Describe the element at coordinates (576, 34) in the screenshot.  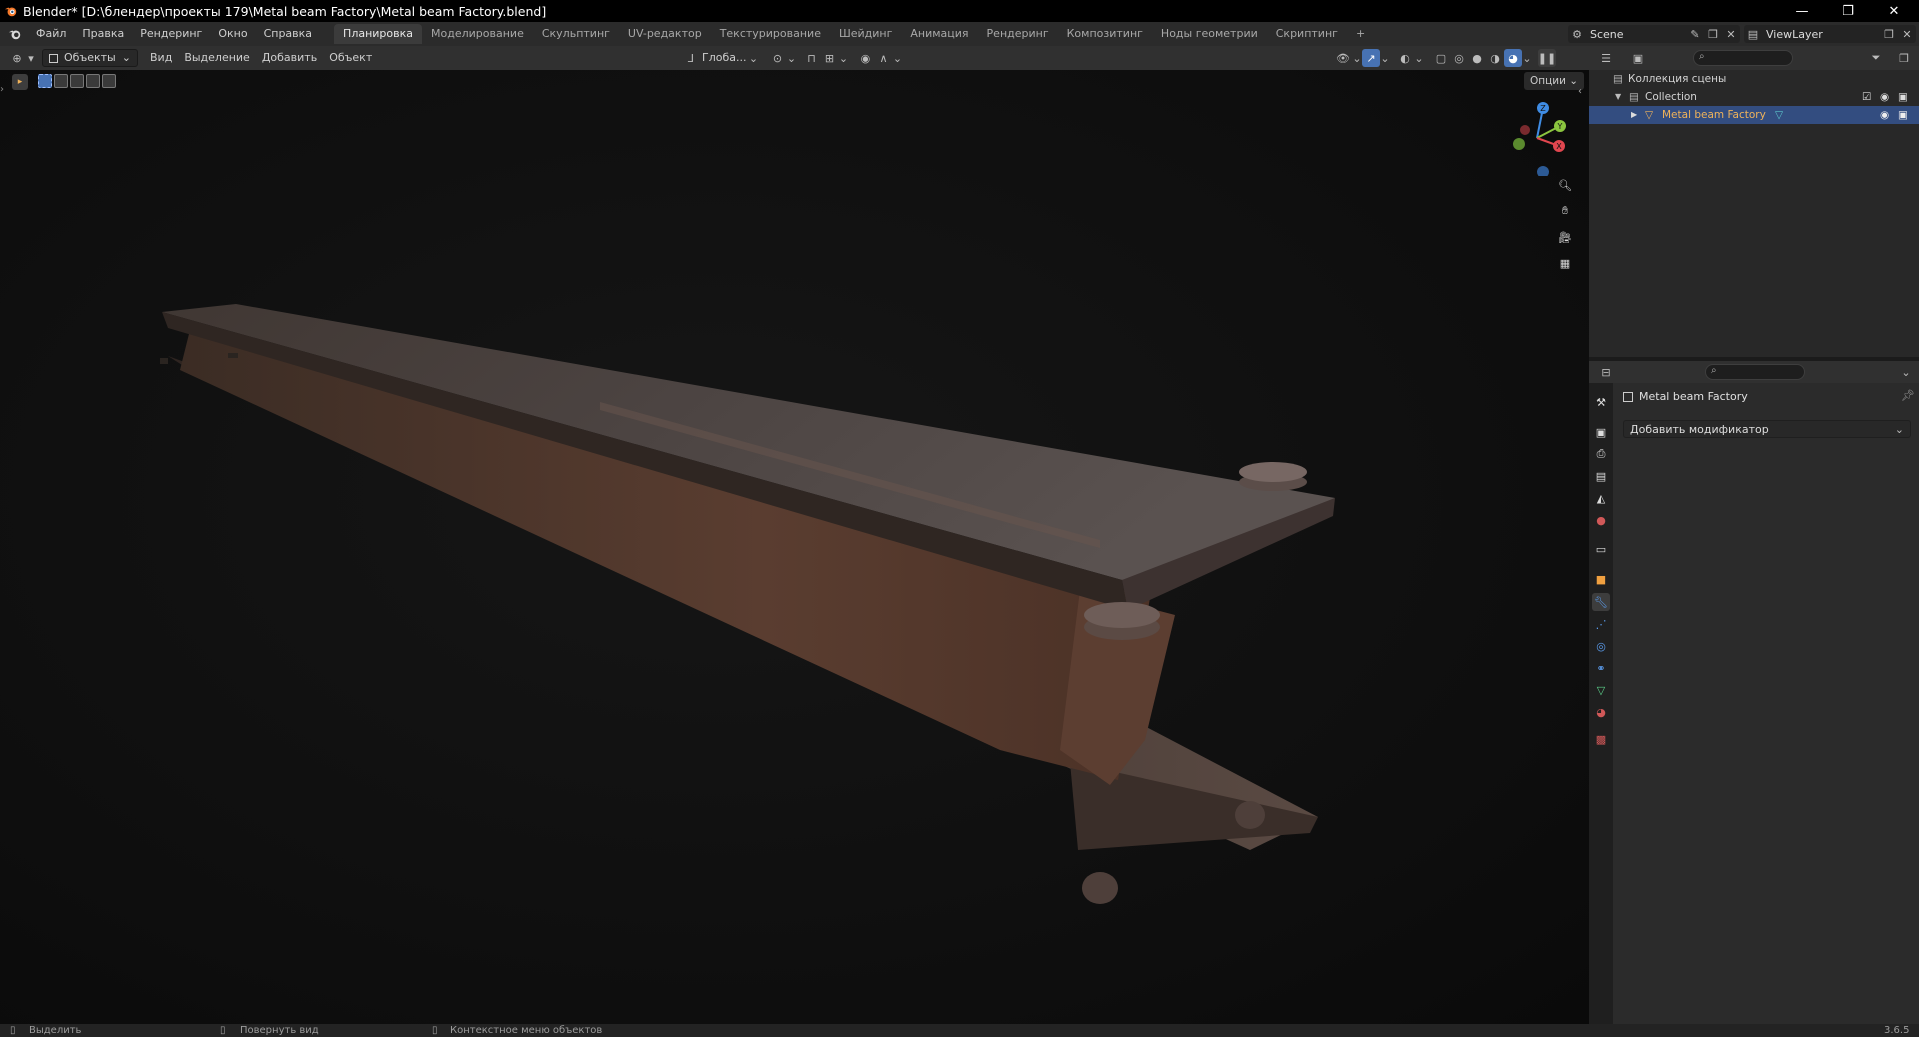
I see `tab-sculpting: Скульптинг` at that location.